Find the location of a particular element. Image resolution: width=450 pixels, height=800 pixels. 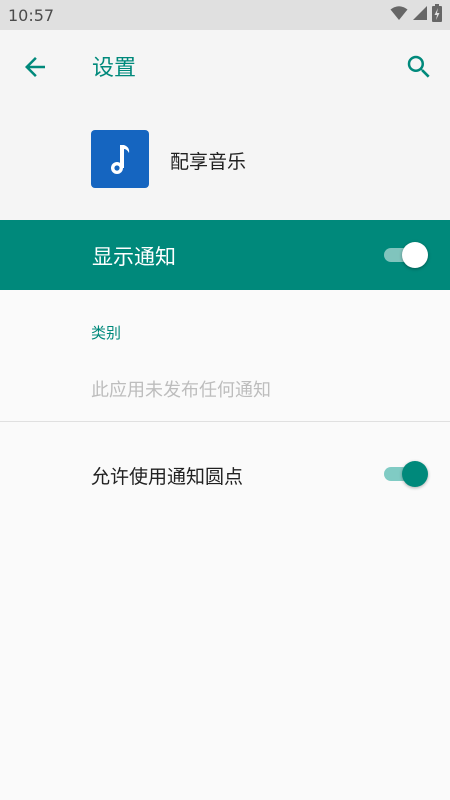

app-bar: 设置 is located at coordinates (225, 66).